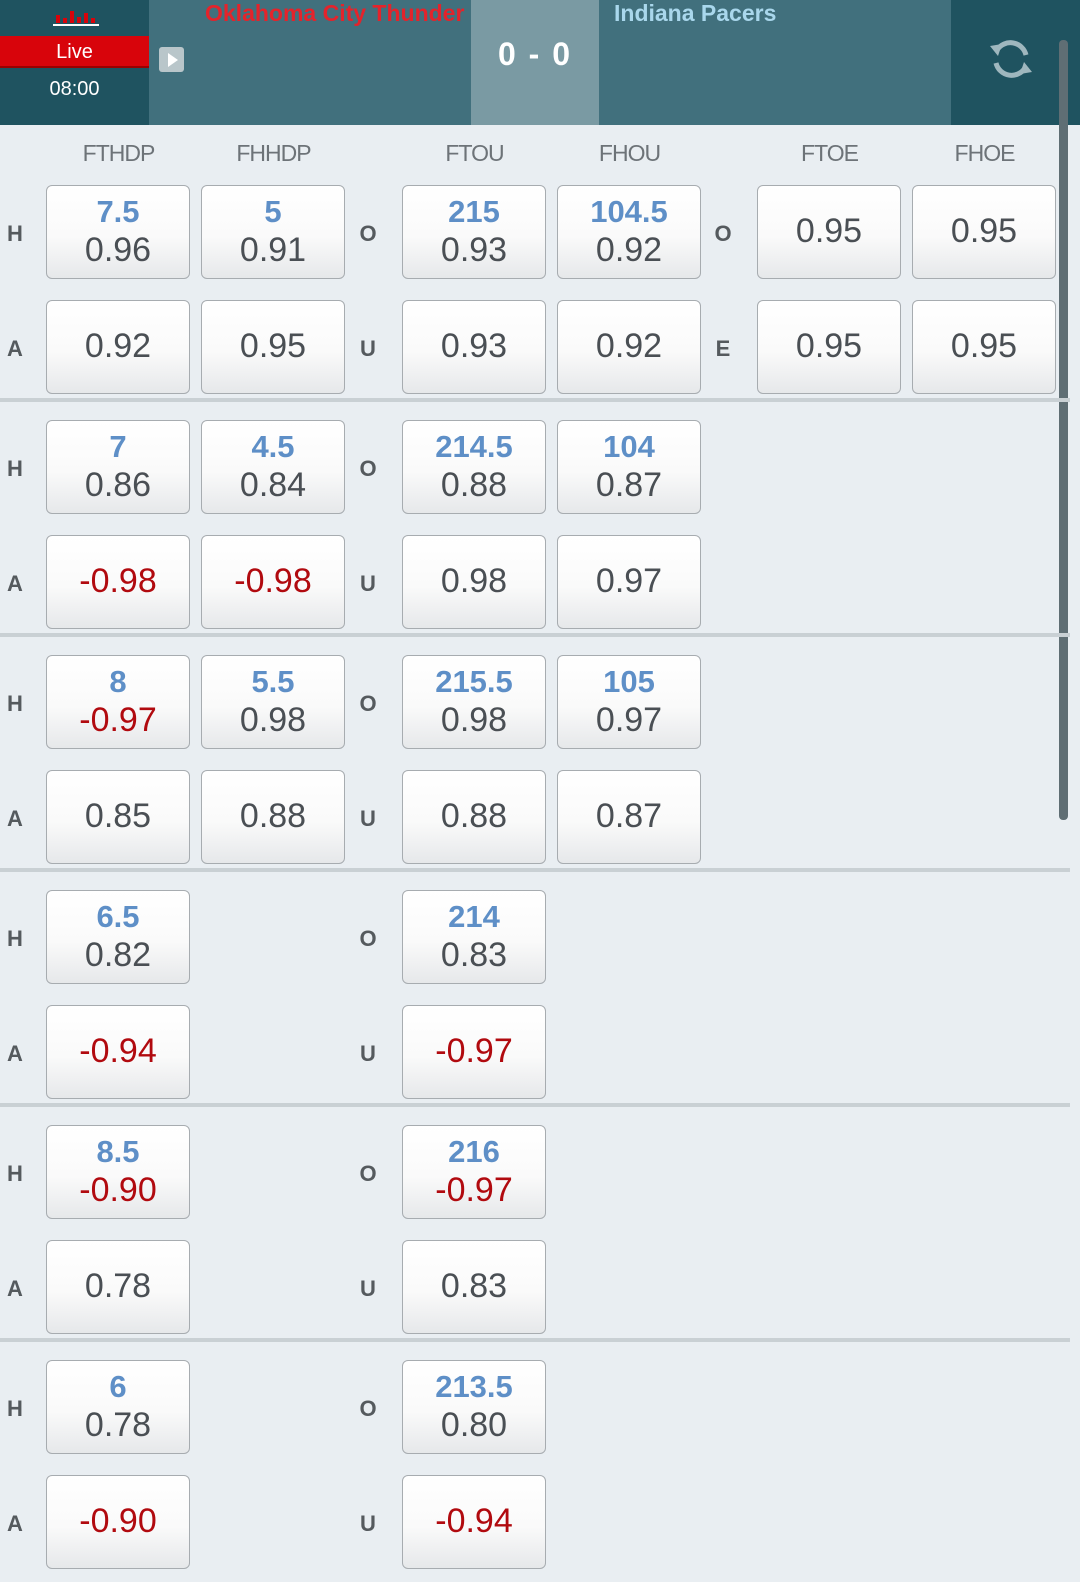  What do you see at coordinates (118, 582) in the screenshot?
I see `odds-button-fthdp: -0.98` at bounding box center [118, 582].